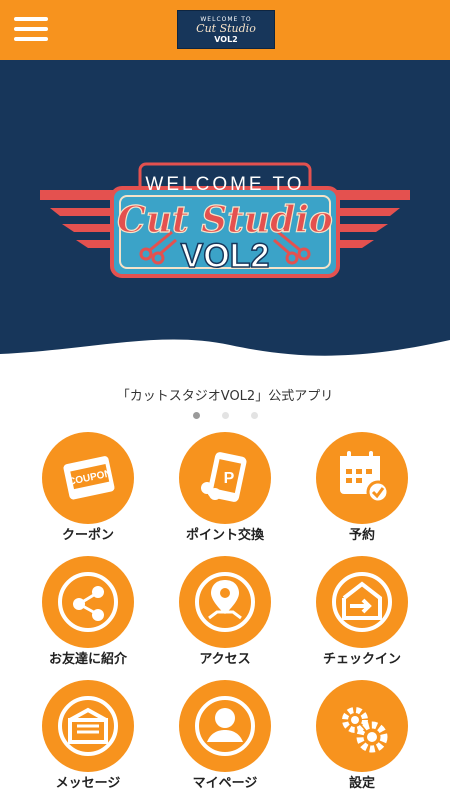  I want to click on menu-item-settings: 設定, so click(362, 739).